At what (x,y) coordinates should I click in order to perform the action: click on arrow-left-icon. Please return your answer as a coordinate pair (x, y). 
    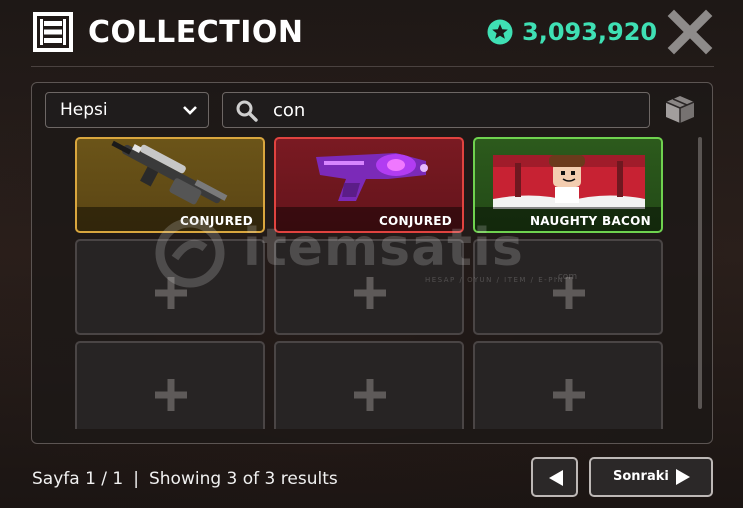
    Looking at the image, I should click on (556, 478).